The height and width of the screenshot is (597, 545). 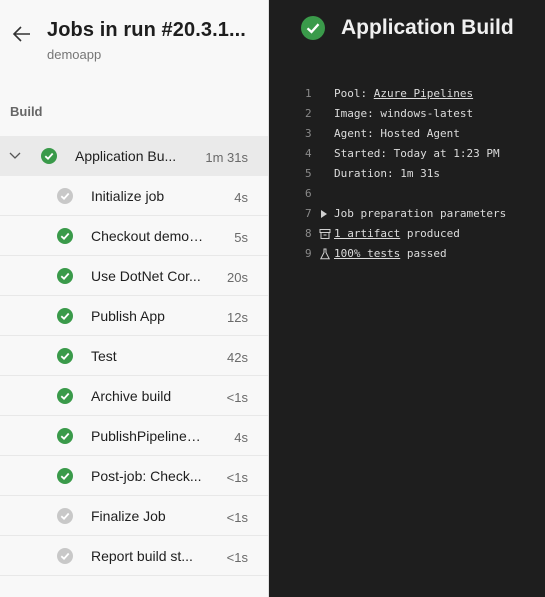 What do you see at coordinates (354, 93) in the screenshot?
I see `log-text: Pool:` at bounding box center [354, 93].